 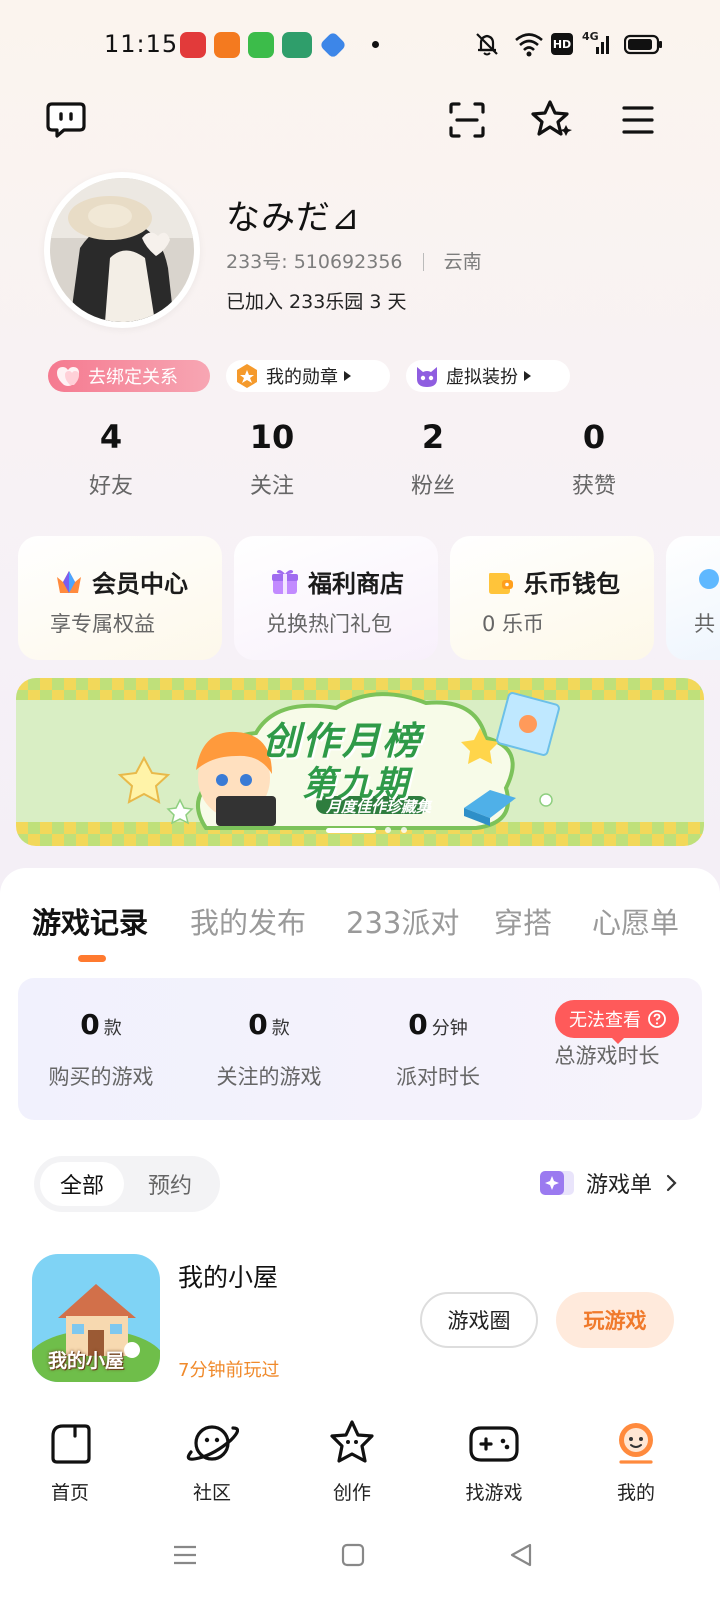 I want to click on lecoin-wallet-title: 乐币钱包, so click(x=572, y=584).